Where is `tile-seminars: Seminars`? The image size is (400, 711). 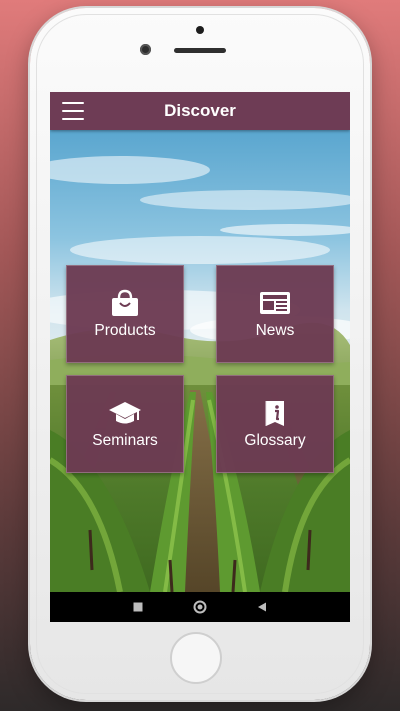 tile-seminars: Seminars is located at coordinates (125, 424).